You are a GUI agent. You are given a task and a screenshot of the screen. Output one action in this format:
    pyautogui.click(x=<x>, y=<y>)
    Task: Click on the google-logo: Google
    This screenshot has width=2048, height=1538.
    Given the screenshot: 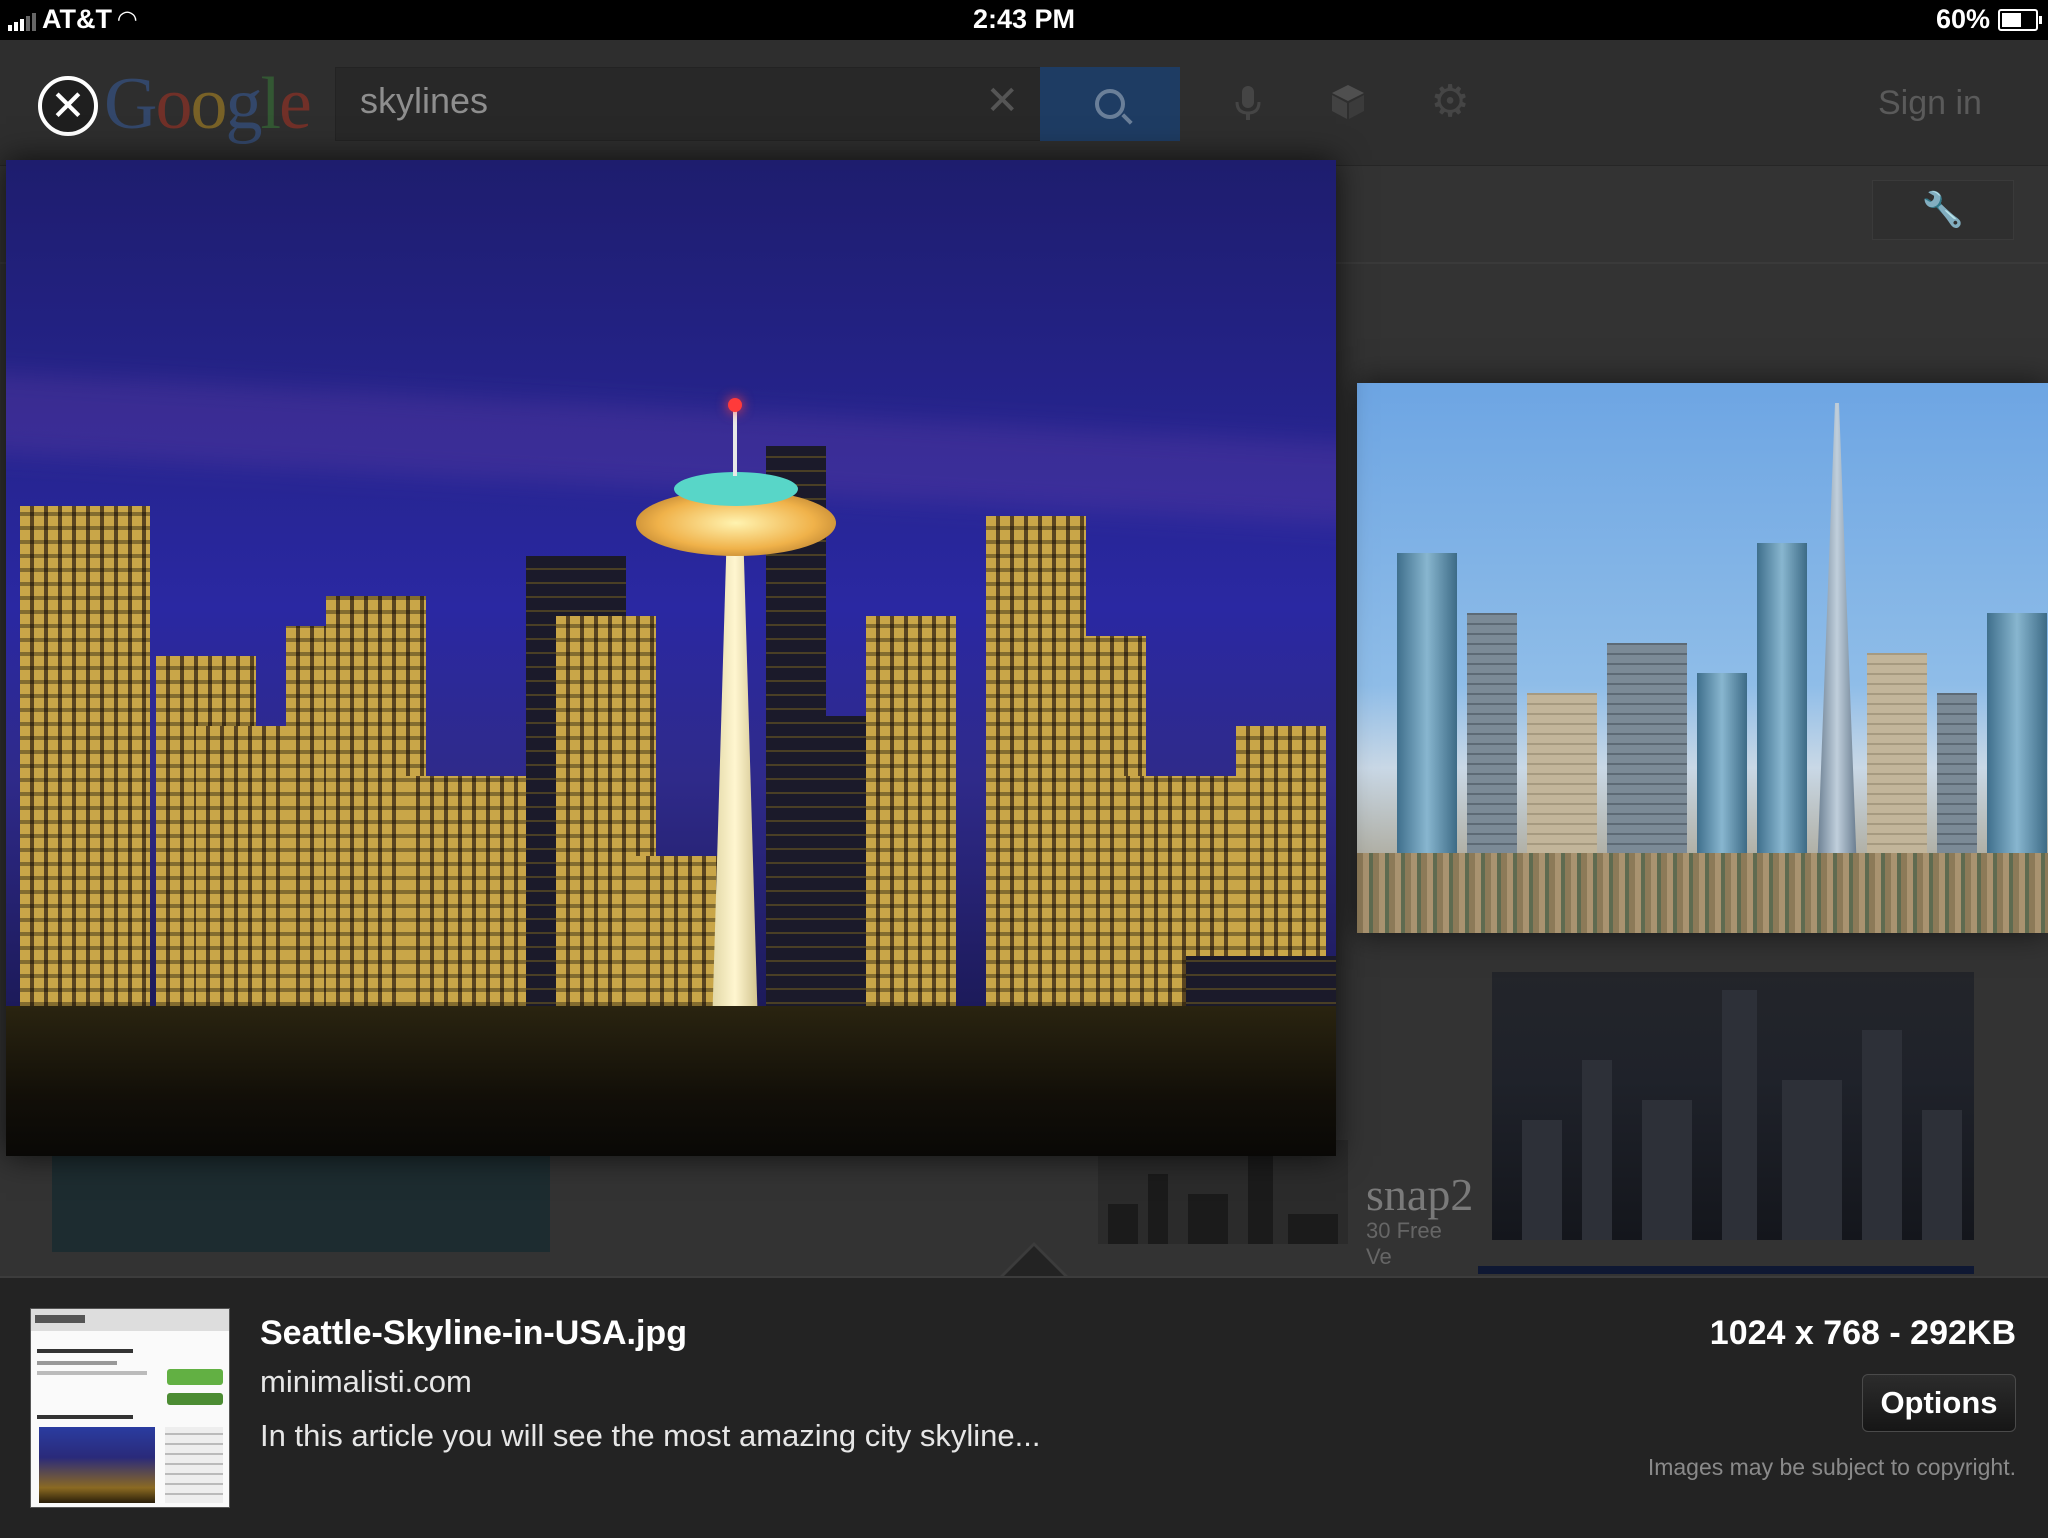 What is the action you would take?
    pyautogui.click(x=208, y=104)
    